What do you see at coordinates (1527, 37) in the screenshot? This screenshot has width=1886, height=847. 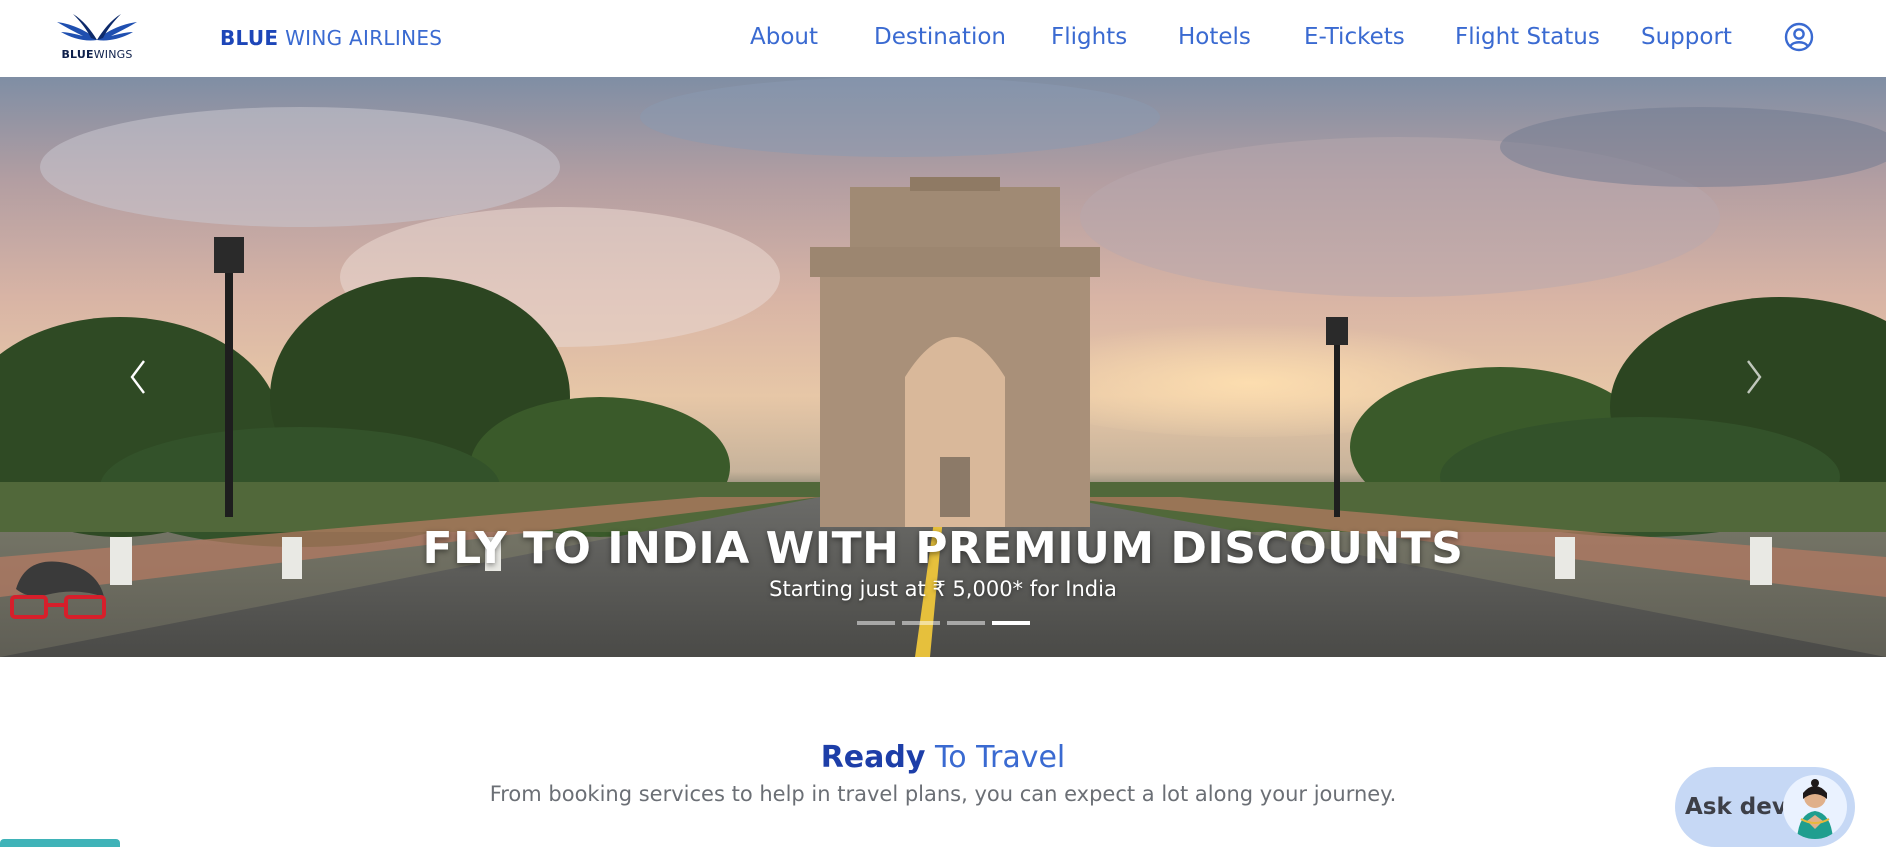 I see `nav-flight-status: Flight Status` at bounding box center [1527, 37].